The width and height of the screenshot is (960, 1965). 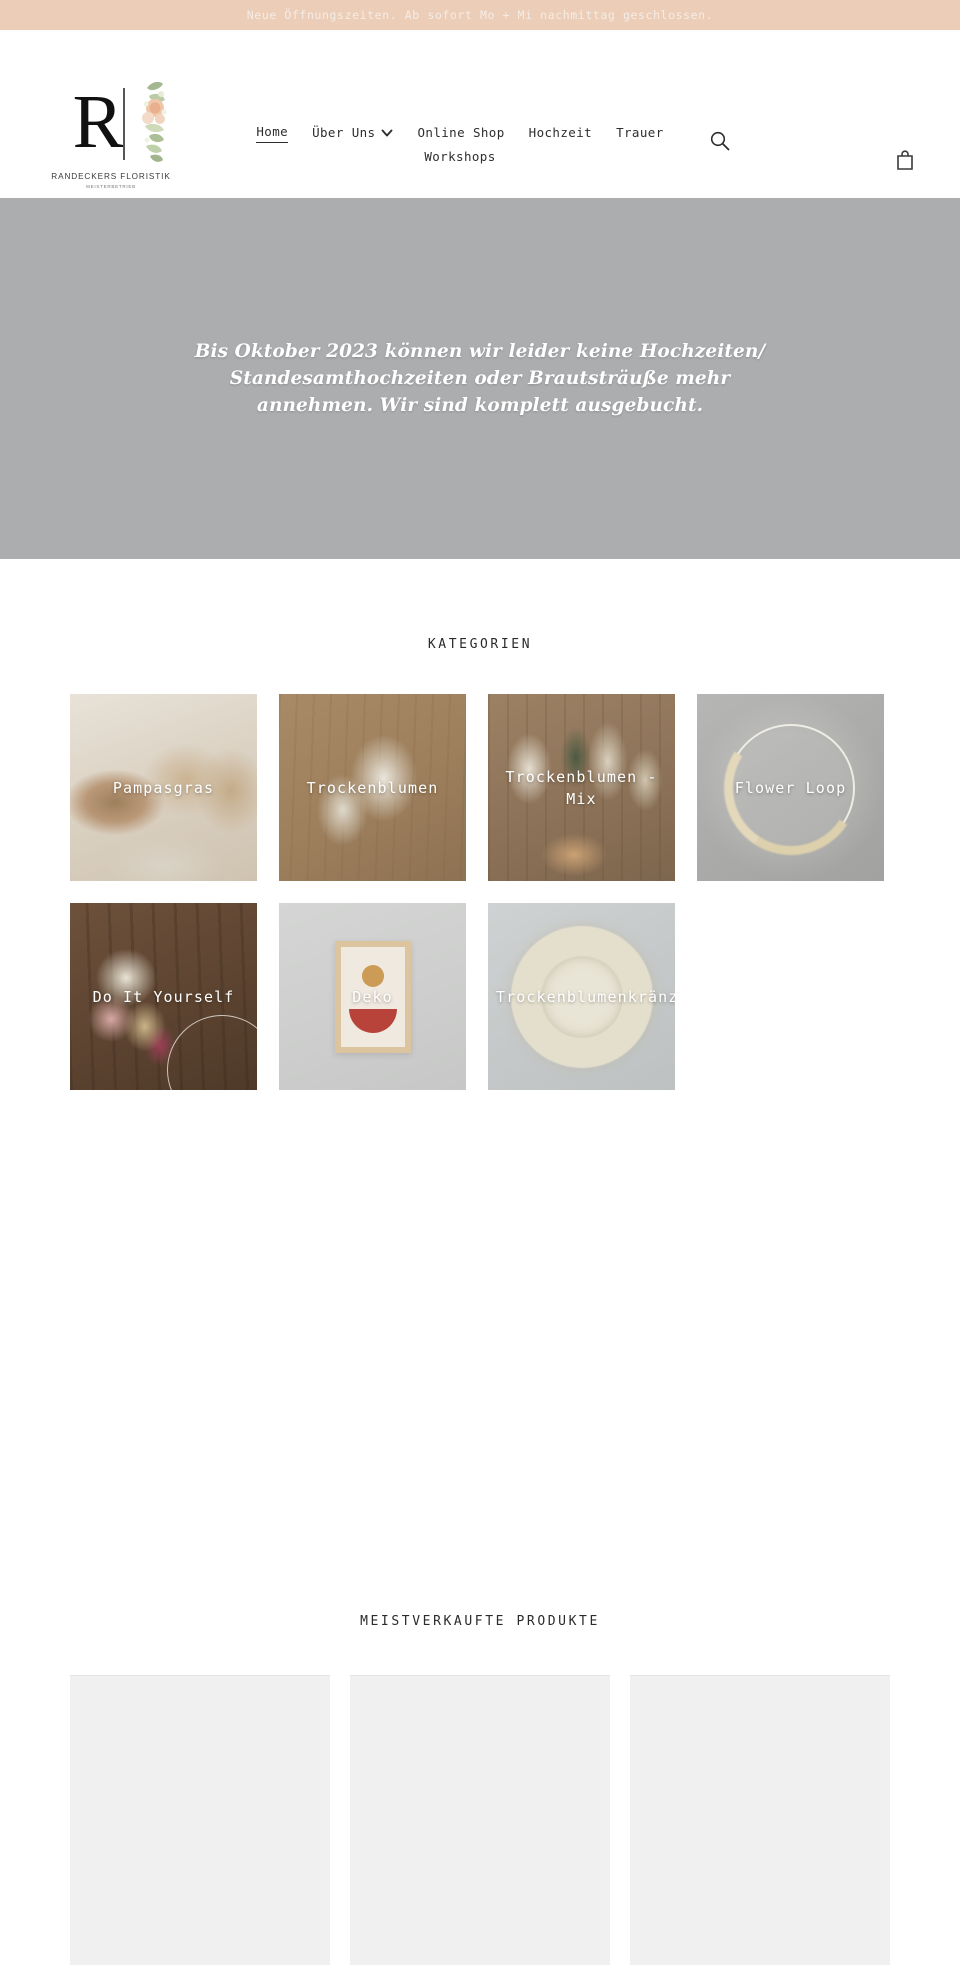 I want to click on nav-item-home: Home, so click(x=272, y=132).